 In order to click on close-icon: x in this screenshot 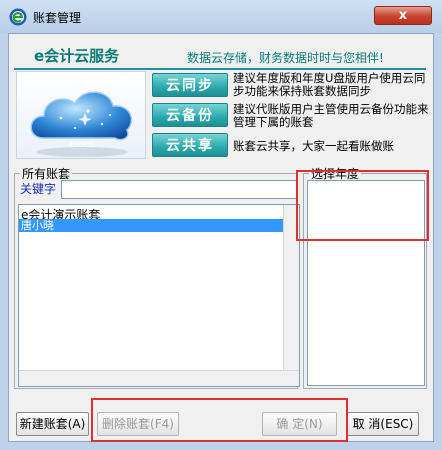, I will do `click(403, 15)`.